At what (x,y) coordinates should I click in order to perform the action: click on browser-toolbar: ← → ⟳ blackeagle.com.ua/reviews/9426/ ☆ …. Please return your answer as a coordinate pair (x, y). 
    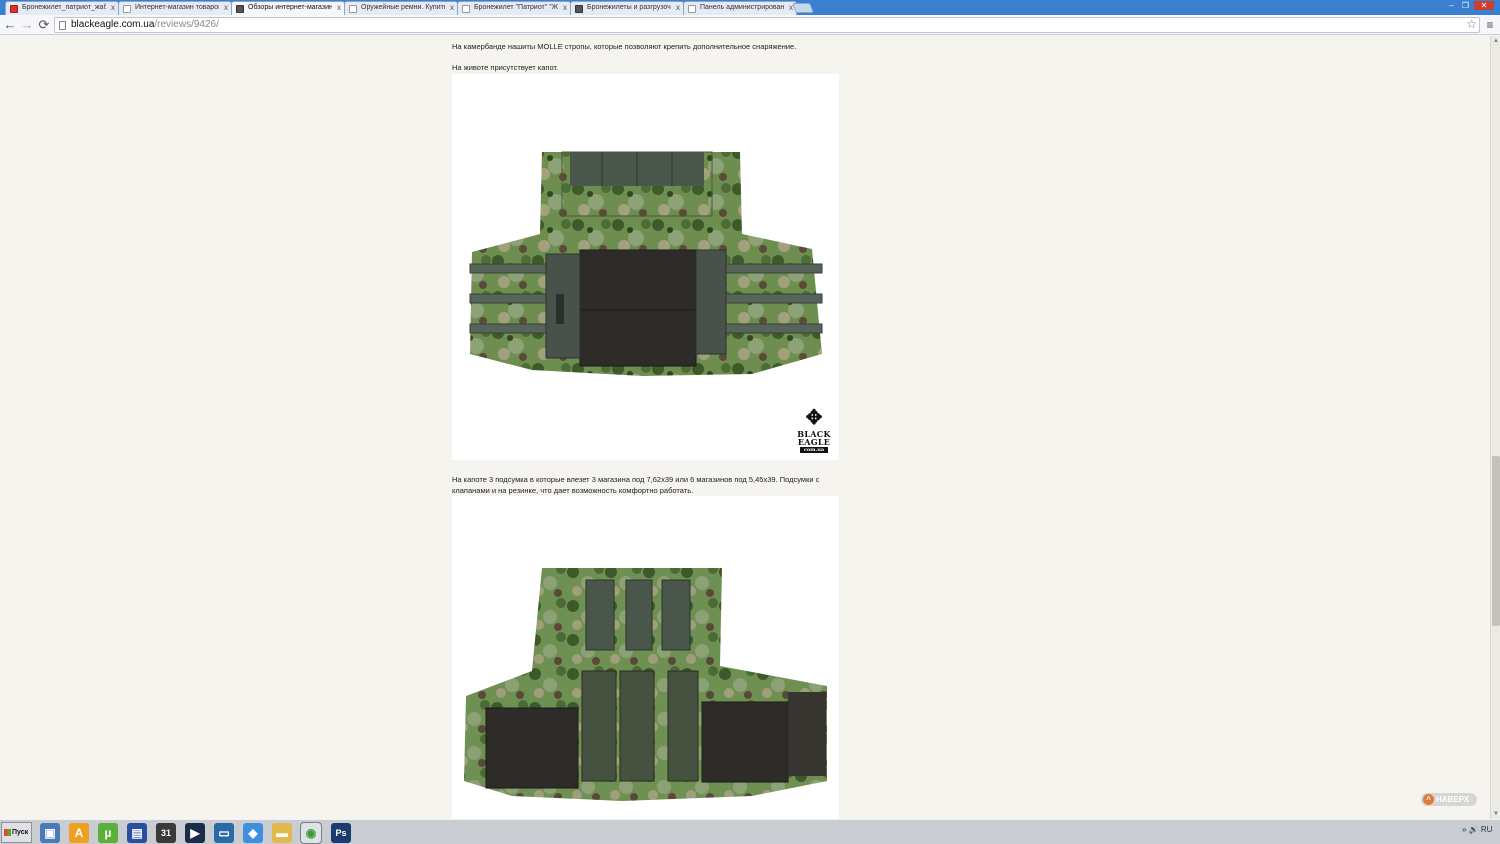
    Looking at the image, I should click on (750, 25).